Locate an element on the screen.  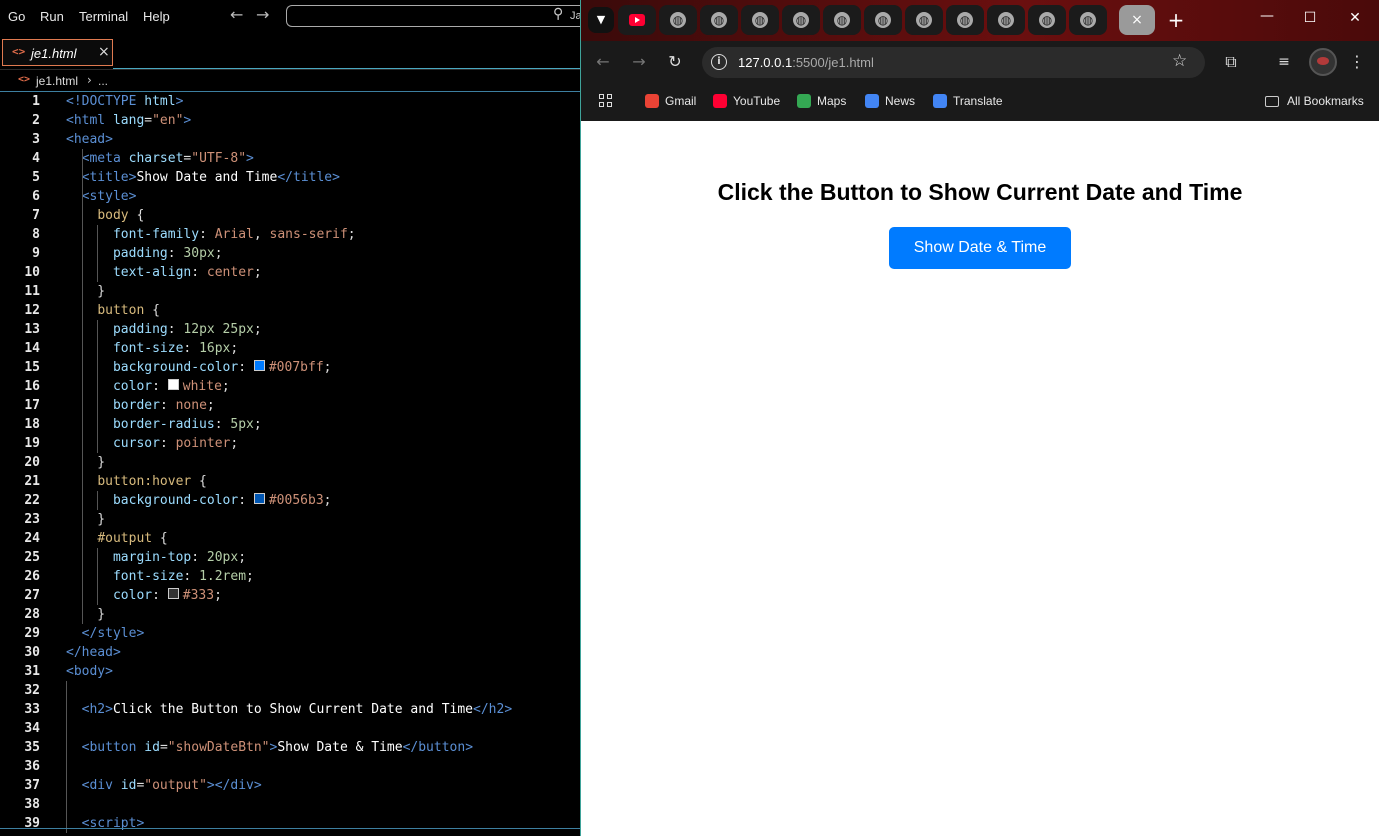
minimize-icon: — is located at coordinates (1267, 18).